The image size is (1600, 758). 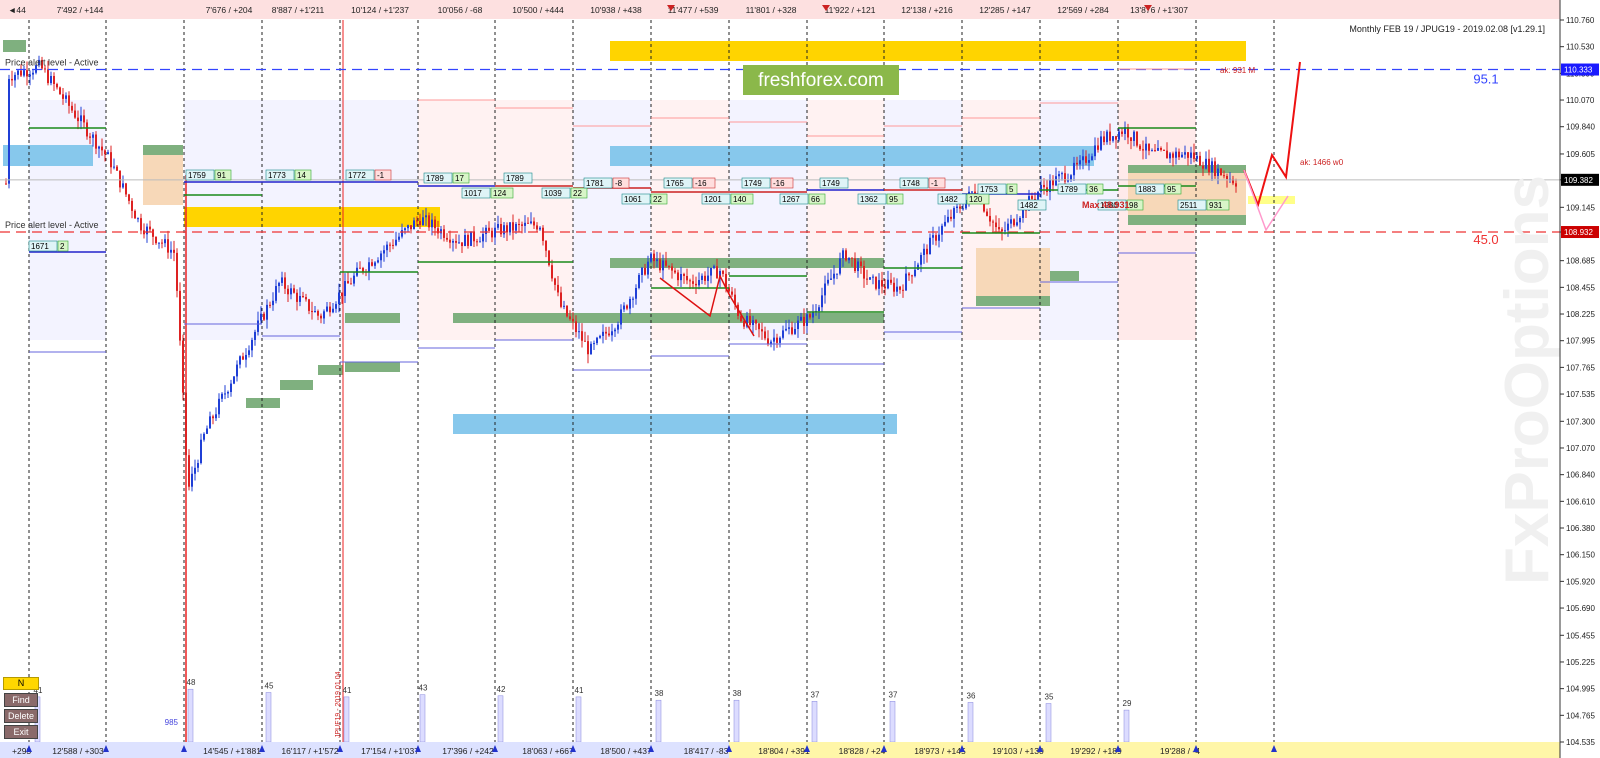 I want to click on top-label: 11'922 / +121, so click(x=850, y=10).